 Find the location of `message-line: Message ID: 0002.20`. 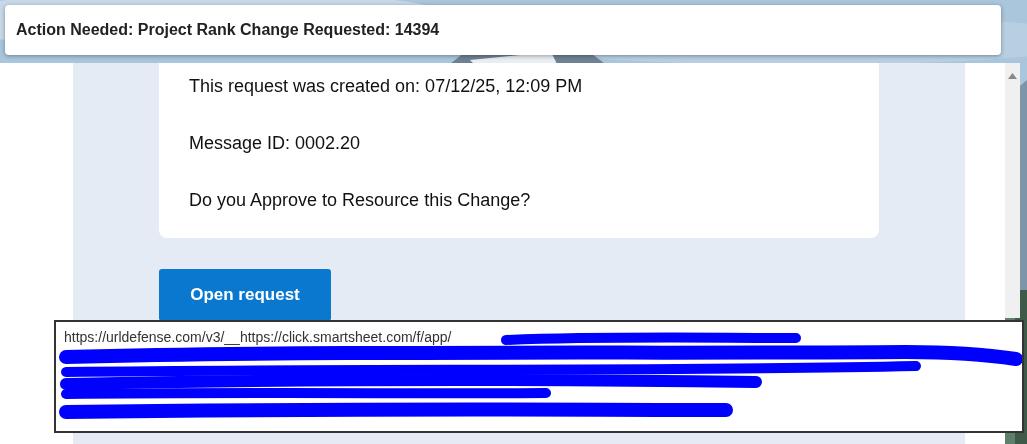

message-line: Message ID: 0002.20 is located at coordinates (275, 143).